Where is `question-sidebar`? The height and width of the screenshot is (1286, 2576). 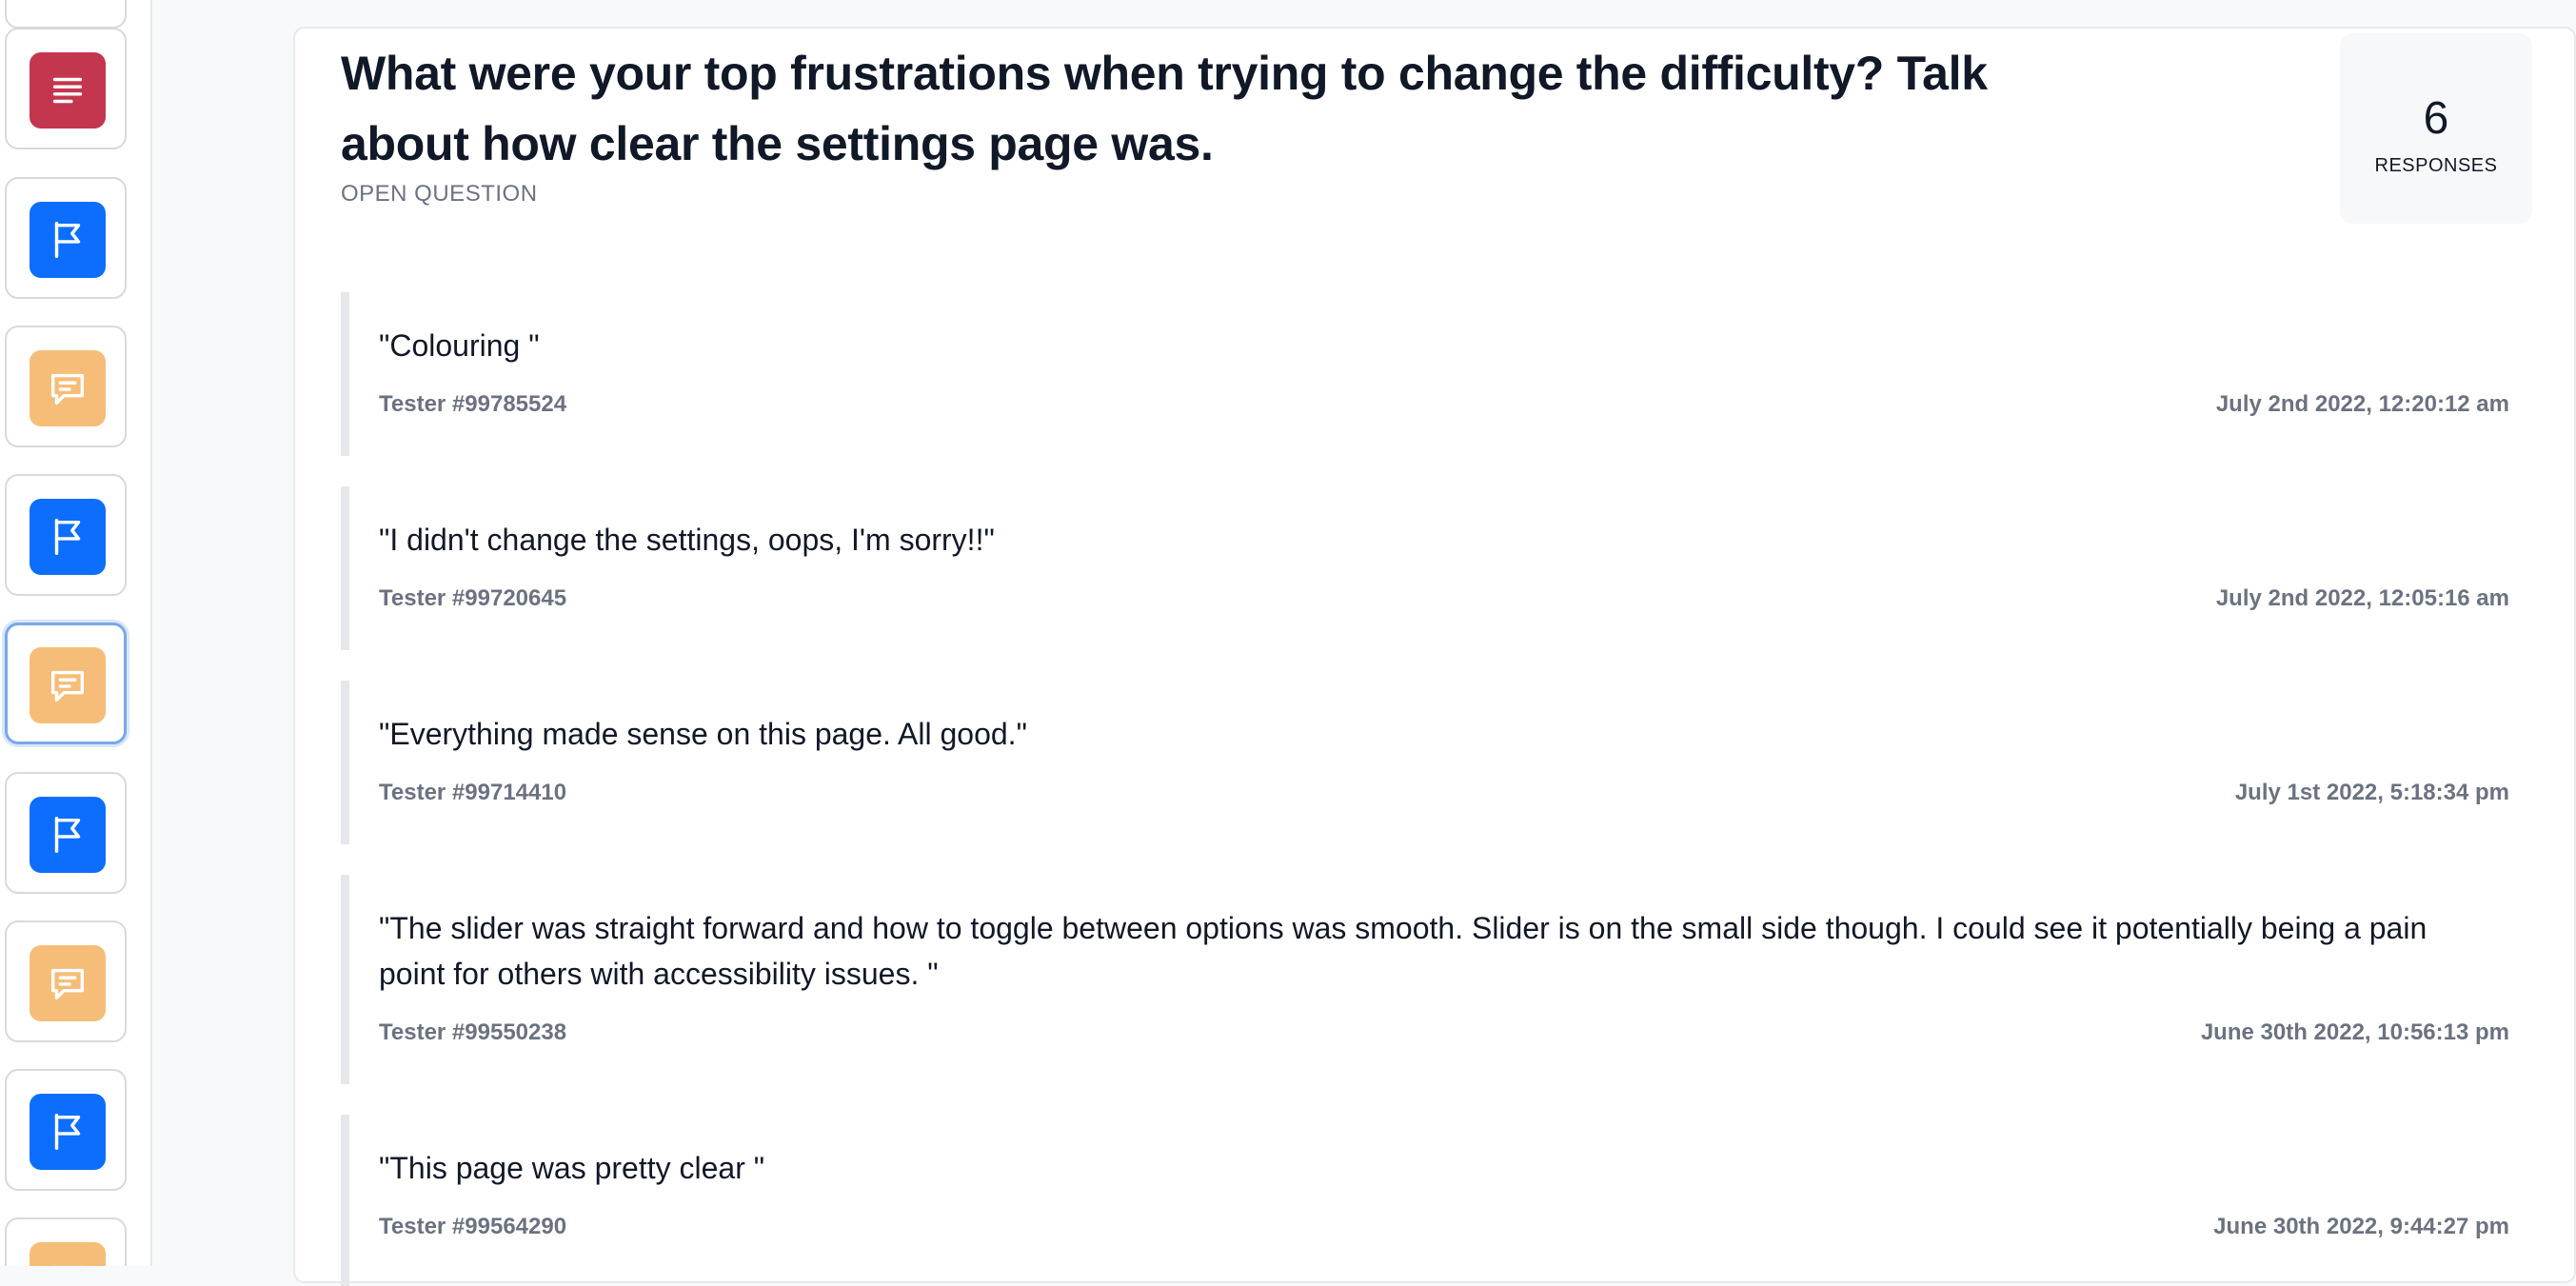 question-sidebar is located at coordinates (76, 633).